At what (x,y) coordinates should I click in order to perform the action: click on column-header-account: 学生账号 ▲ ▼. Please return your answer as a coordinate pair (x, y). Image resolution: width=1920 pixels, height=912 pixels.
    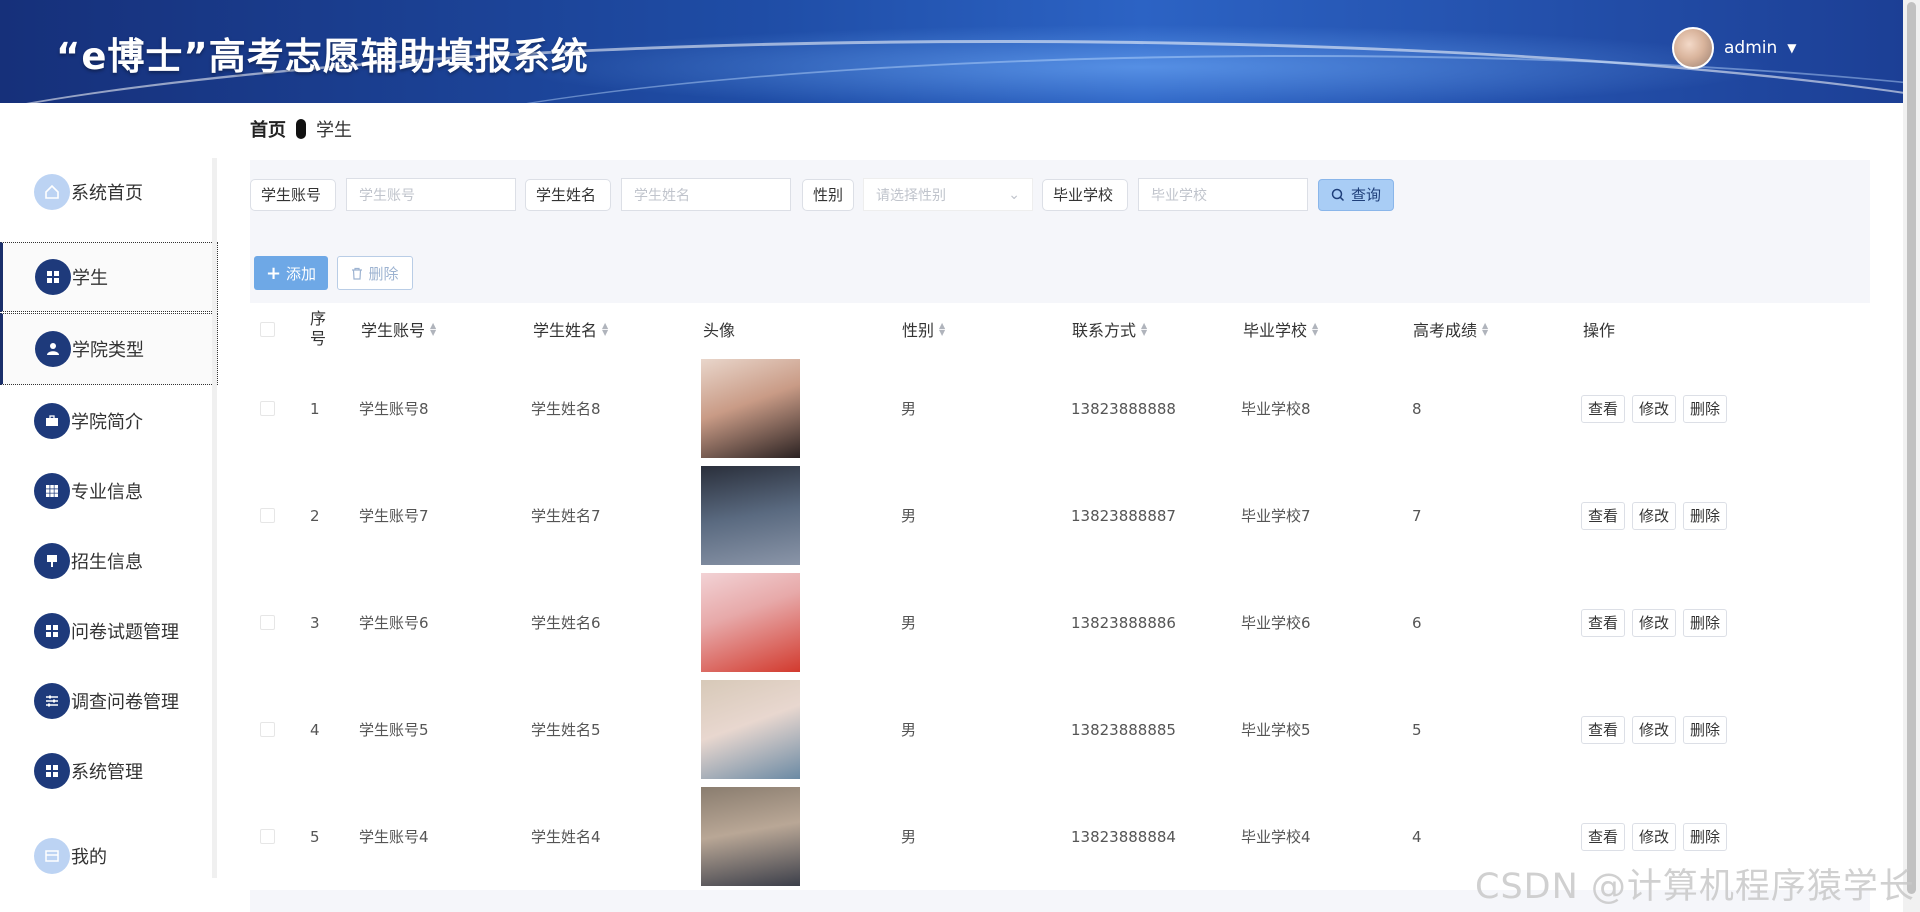
    Looking at the image, I should click on (398, 329).